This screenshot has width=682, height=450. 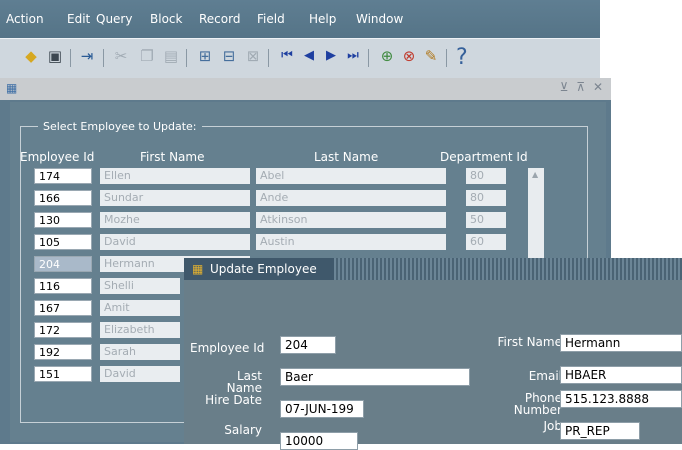 I want to click on employee-id-cell: 174, so click(x=63, y=176).